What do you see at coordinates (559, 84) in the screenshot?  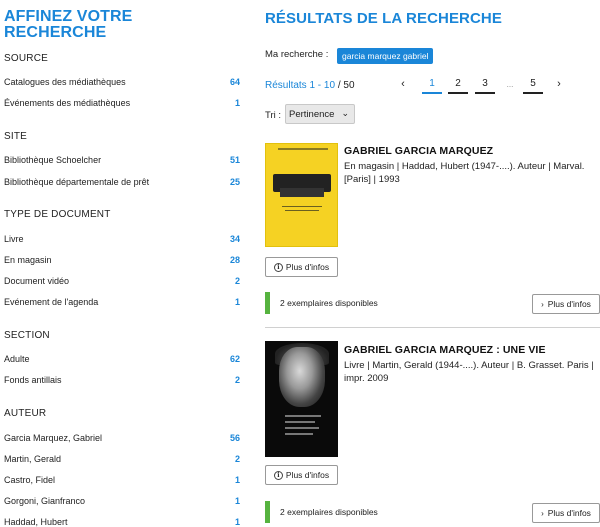 I see `pagination-next: ›` at bounding box center [559, 84].